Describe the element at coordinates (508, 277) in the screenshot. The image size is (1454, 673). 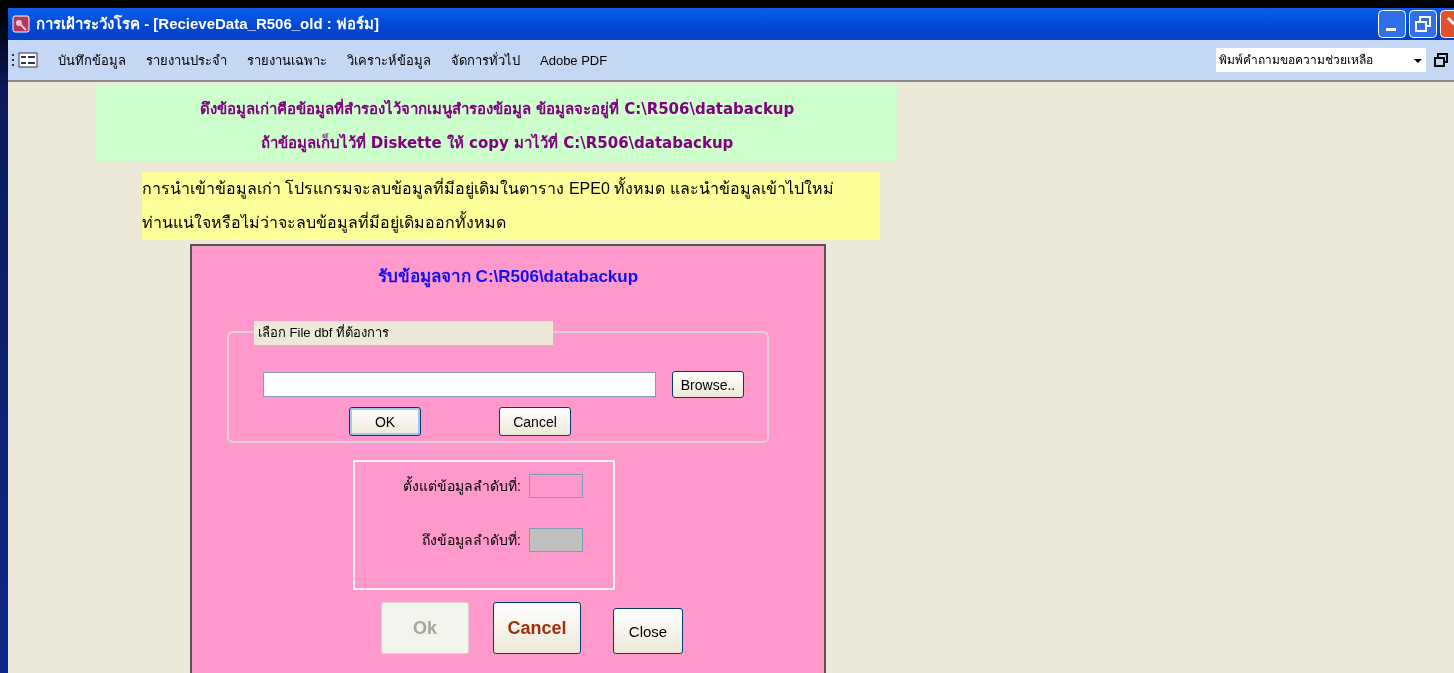
I see `form-title: รับข้อมูลจาก C:\R506\databackup` at that location.